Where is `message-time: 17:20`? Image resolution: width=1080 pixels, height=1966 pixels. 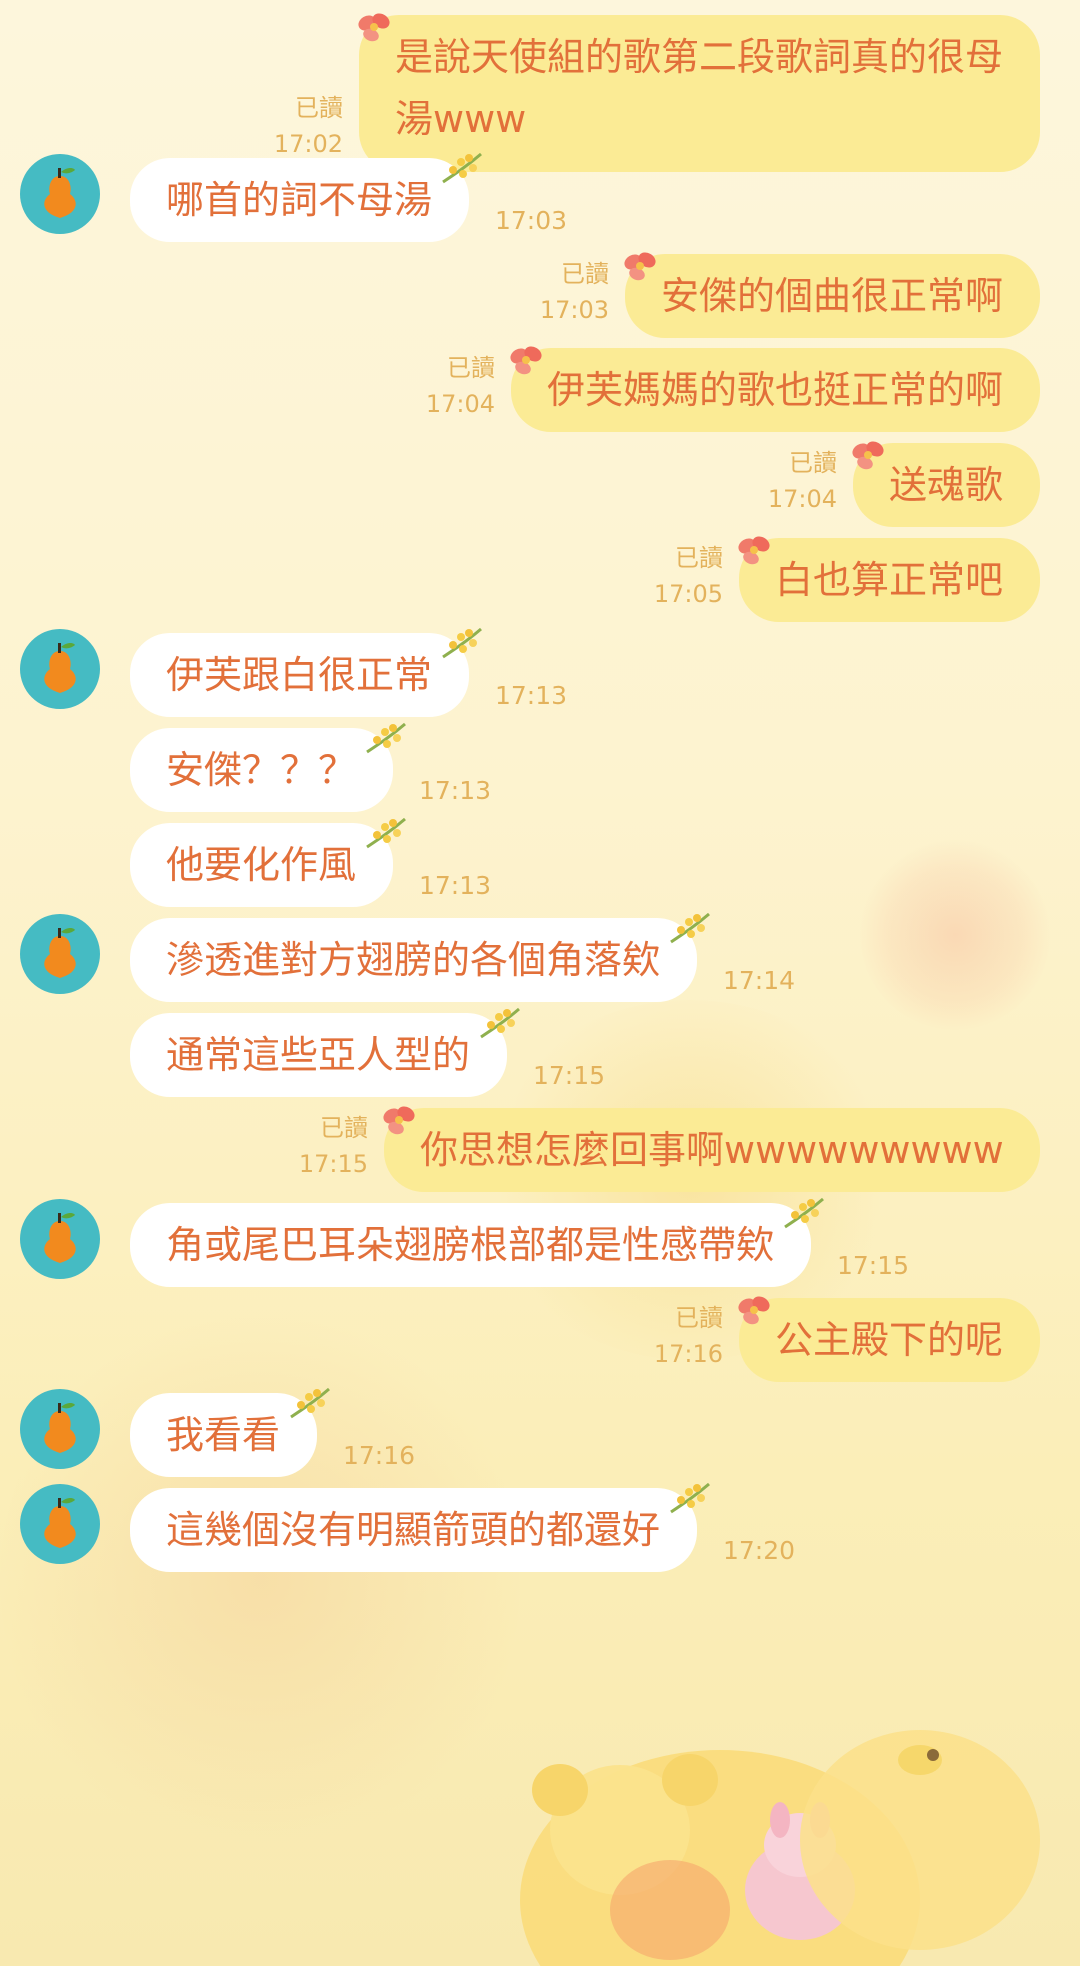 message-time: 17:20 is located at coordinates (759, 1550).